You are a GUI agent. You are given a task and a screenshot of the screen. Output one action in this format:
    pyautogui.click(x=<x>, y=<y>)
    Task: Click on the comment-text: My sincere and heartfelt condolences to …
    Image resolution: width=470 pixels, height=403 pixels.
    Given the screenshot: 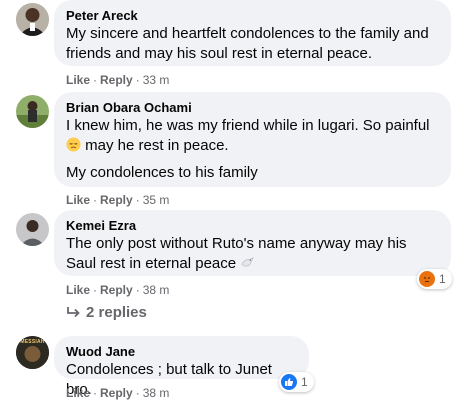 What is the action you would take?
    pyautogui.click(x=252, y=44)
    